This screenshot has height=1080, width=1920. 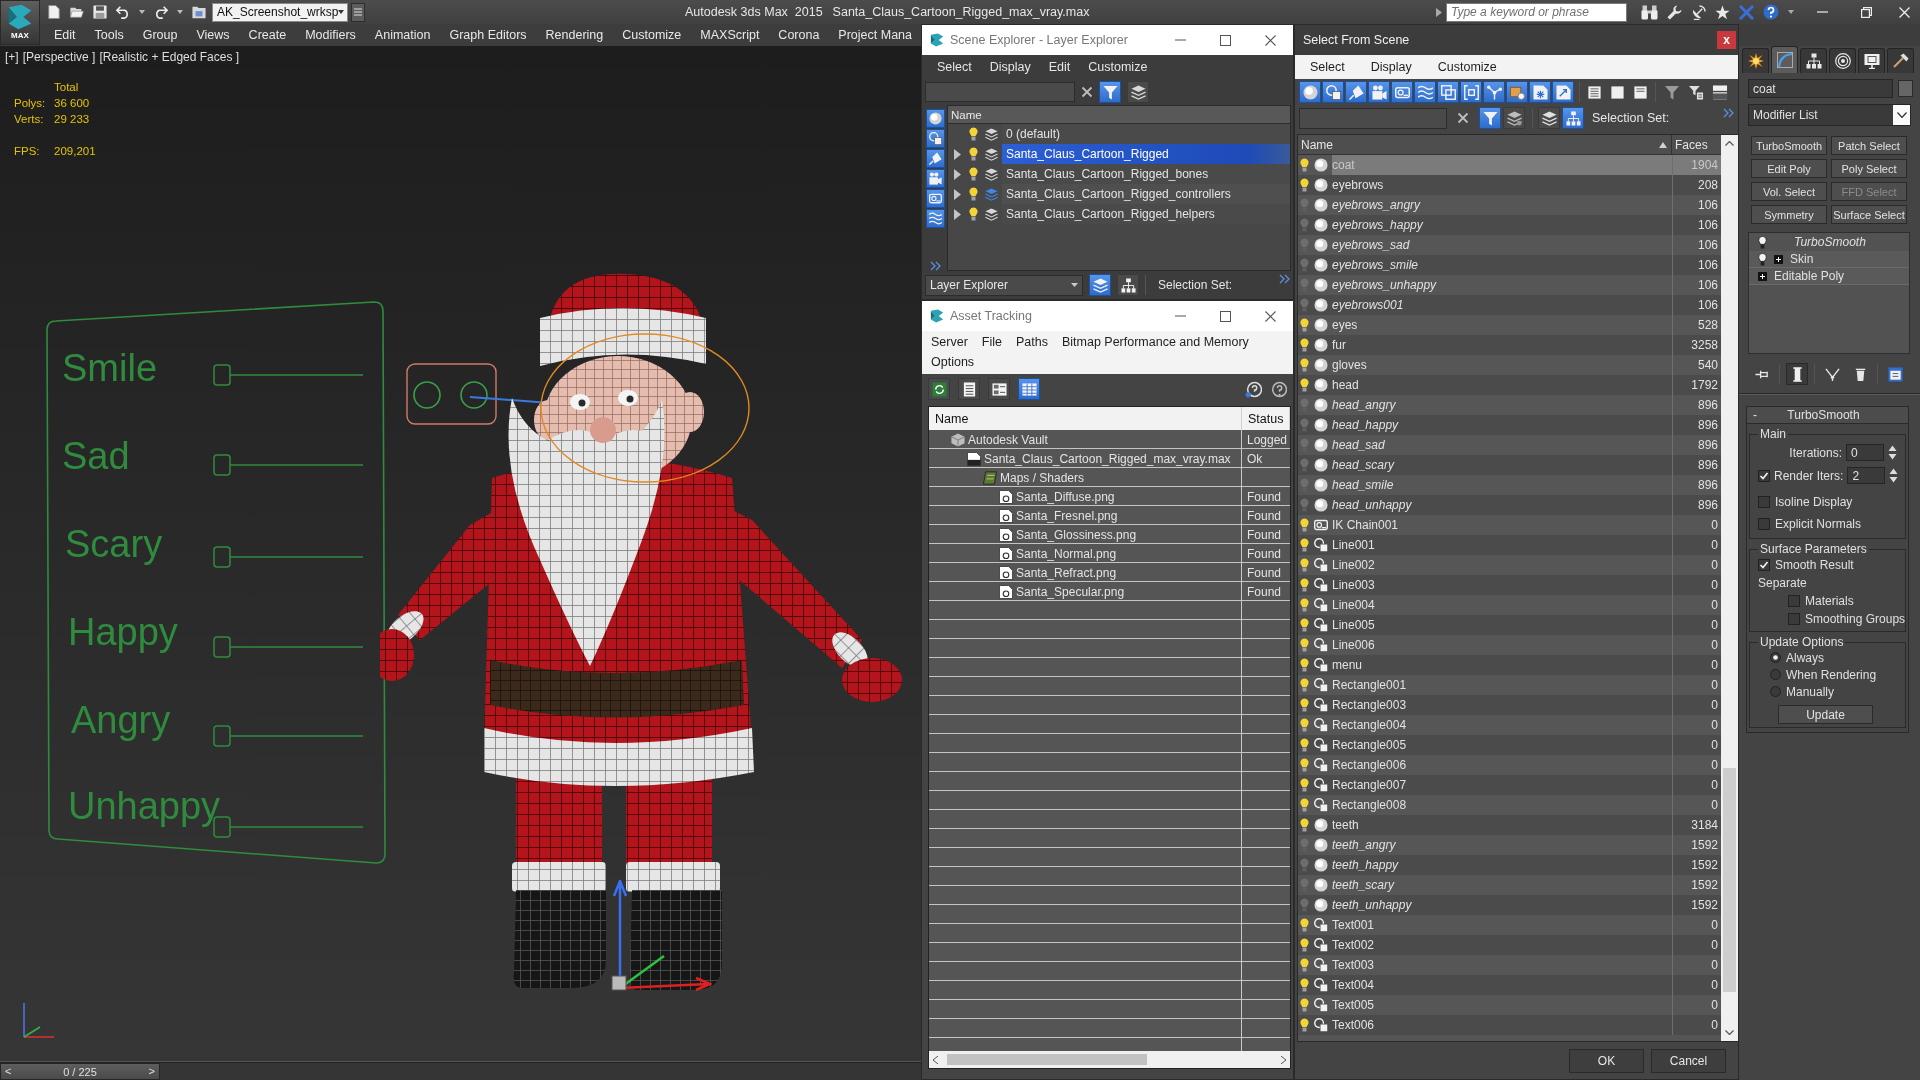 I want to click on stack-item: TurboSmooth, so click(x=1829, y=242).